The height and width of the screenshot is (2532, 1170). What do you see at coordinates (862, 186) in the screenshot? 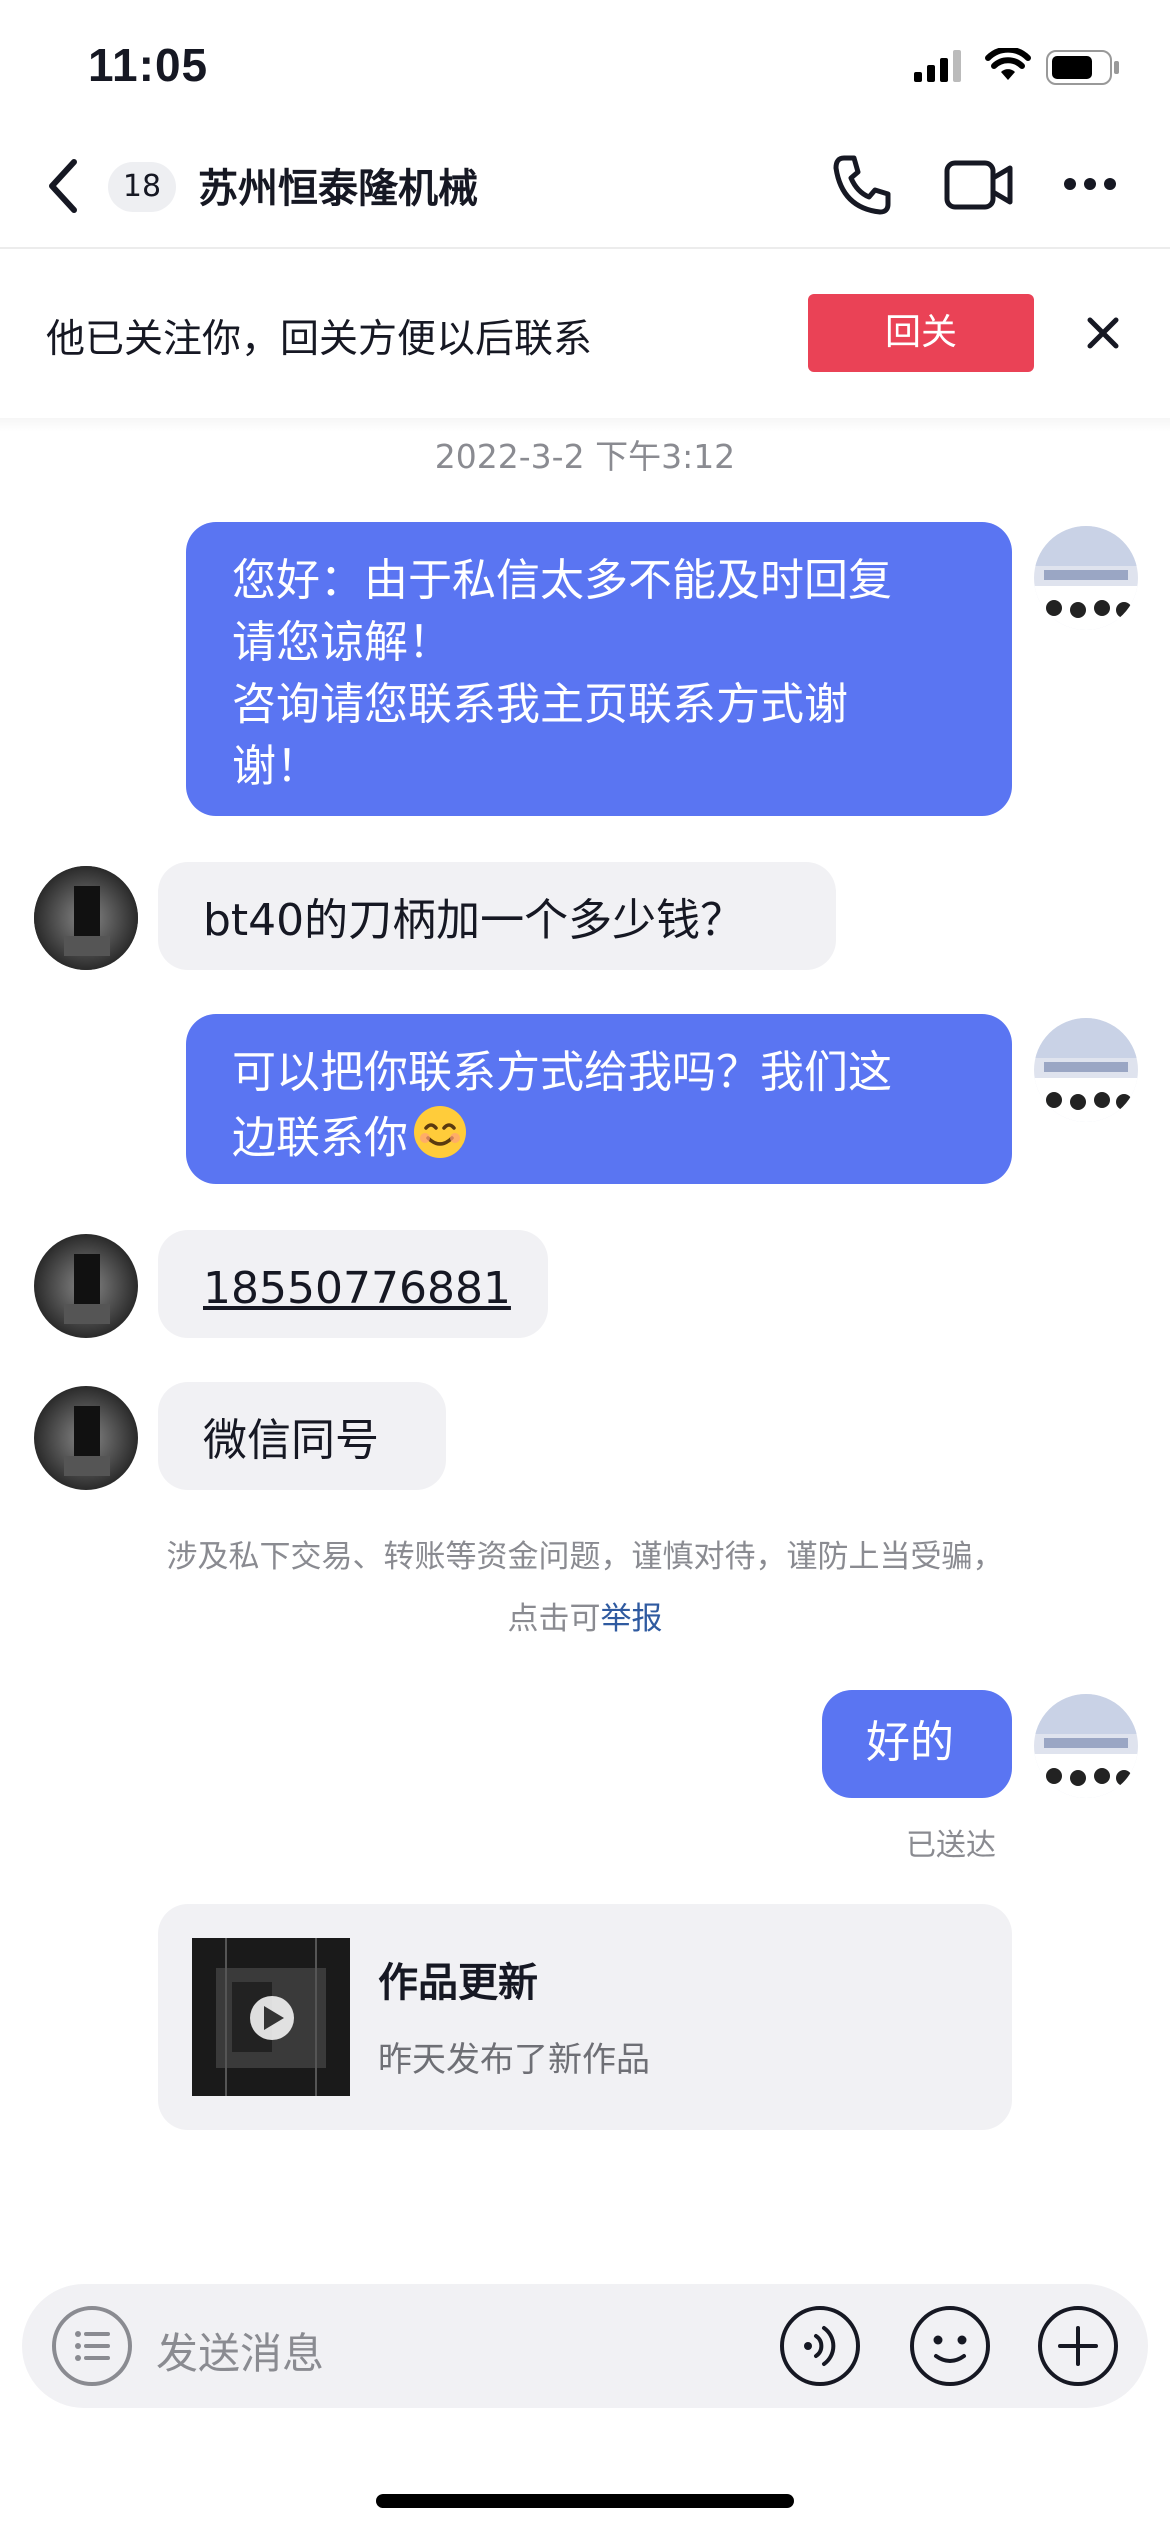
I see `phone-icon` at bounding box center [862, 186].